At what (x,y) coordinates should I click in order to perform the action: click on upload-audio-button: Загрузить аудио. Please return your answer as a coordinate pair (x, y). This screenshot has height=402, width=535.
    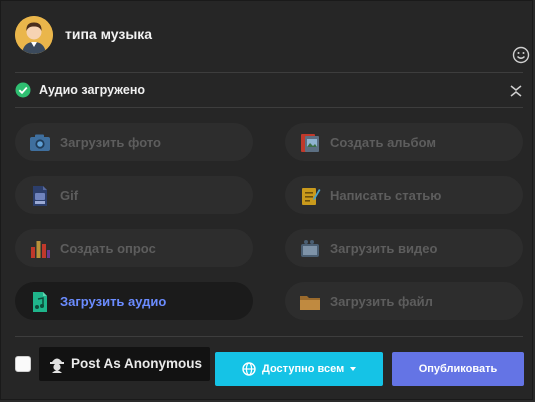
    Looking at the image, I should click on (134, 301).